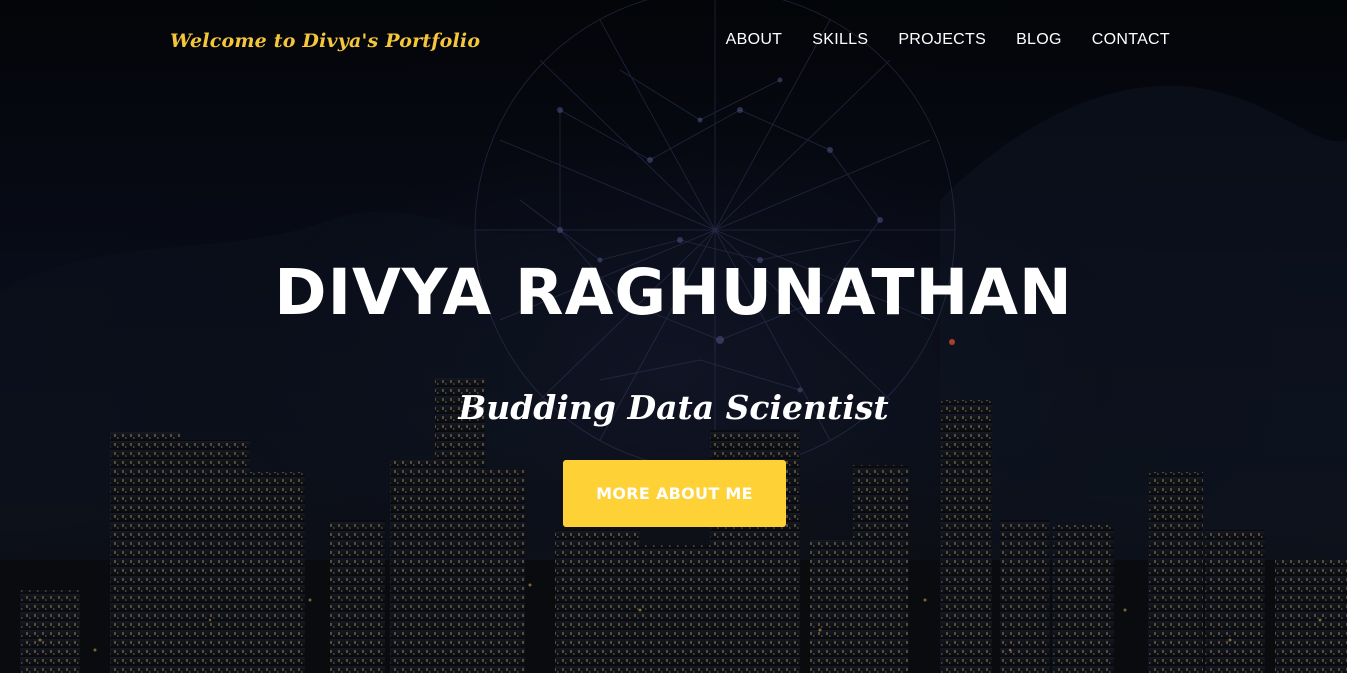  I want to click on nav-link-about: ABOUT, so click(754, 39).